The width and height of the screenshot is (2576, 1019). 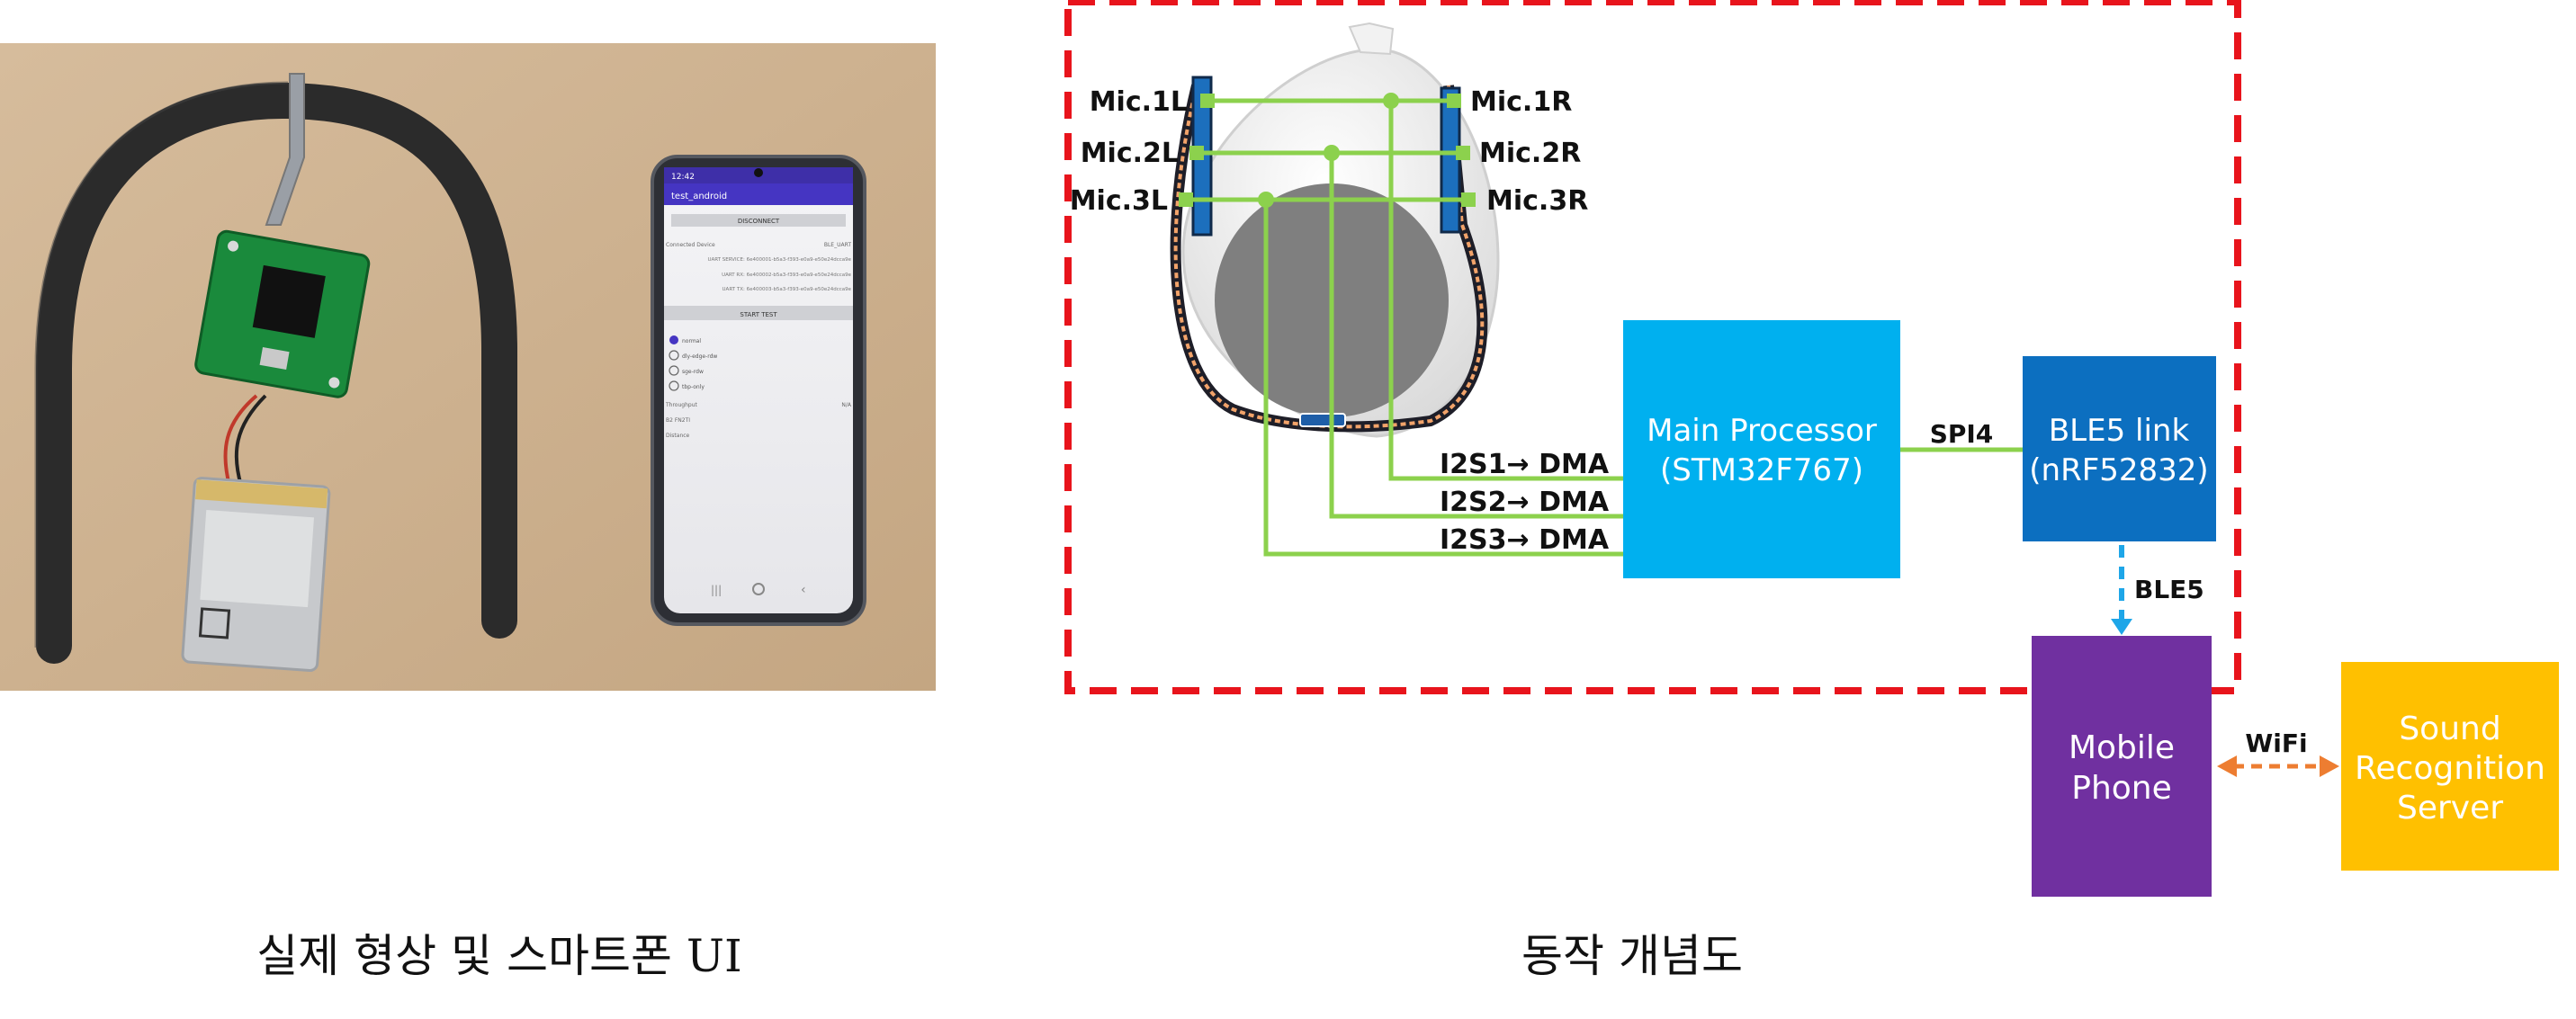 What do you see at coordinates (2122, 747) in the screenshot?
I see `mobile-phone-line1: Mobile` at bounding box center [2122, 747].